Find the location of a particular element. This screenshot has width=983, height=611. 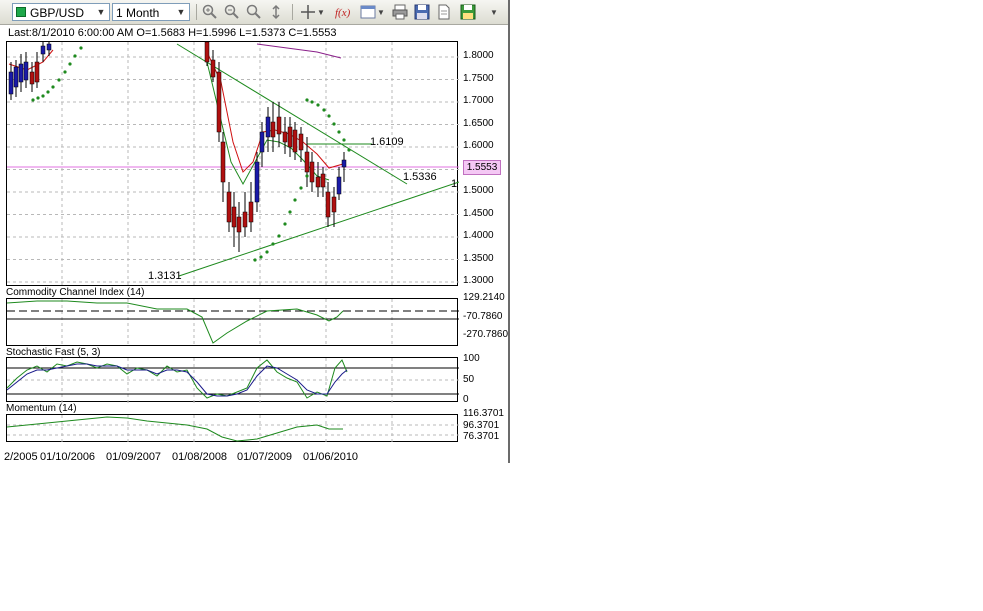

cci-chart is located at coordinates (233, 323).